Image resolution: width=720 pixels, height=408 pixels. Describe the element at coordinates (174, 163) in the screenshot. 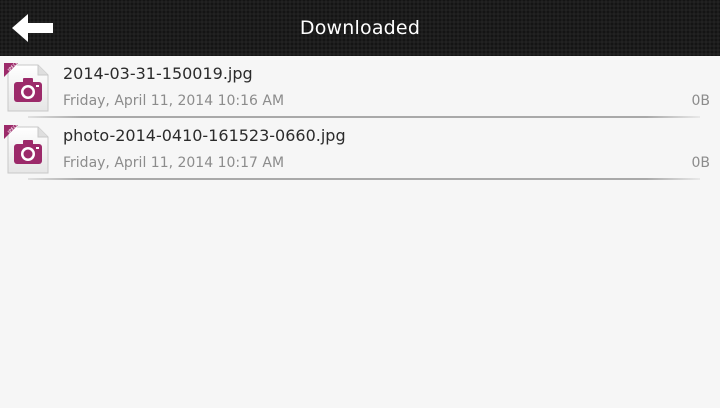

I see `file-date: Friday, April 11, 2014 10:17 AM` at that location.